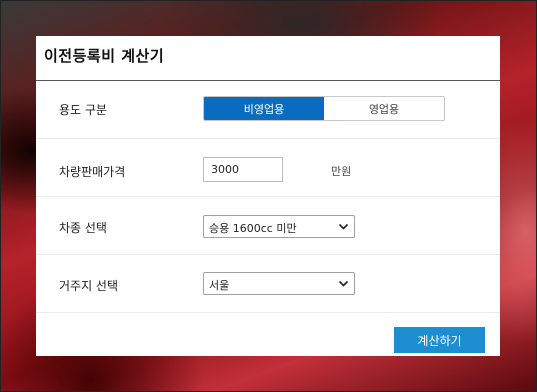  What do you see at coordinates (384, 108) in the screenshot?
I see `usage-option-commercial: 영업용` at bounding box center [384, 108].